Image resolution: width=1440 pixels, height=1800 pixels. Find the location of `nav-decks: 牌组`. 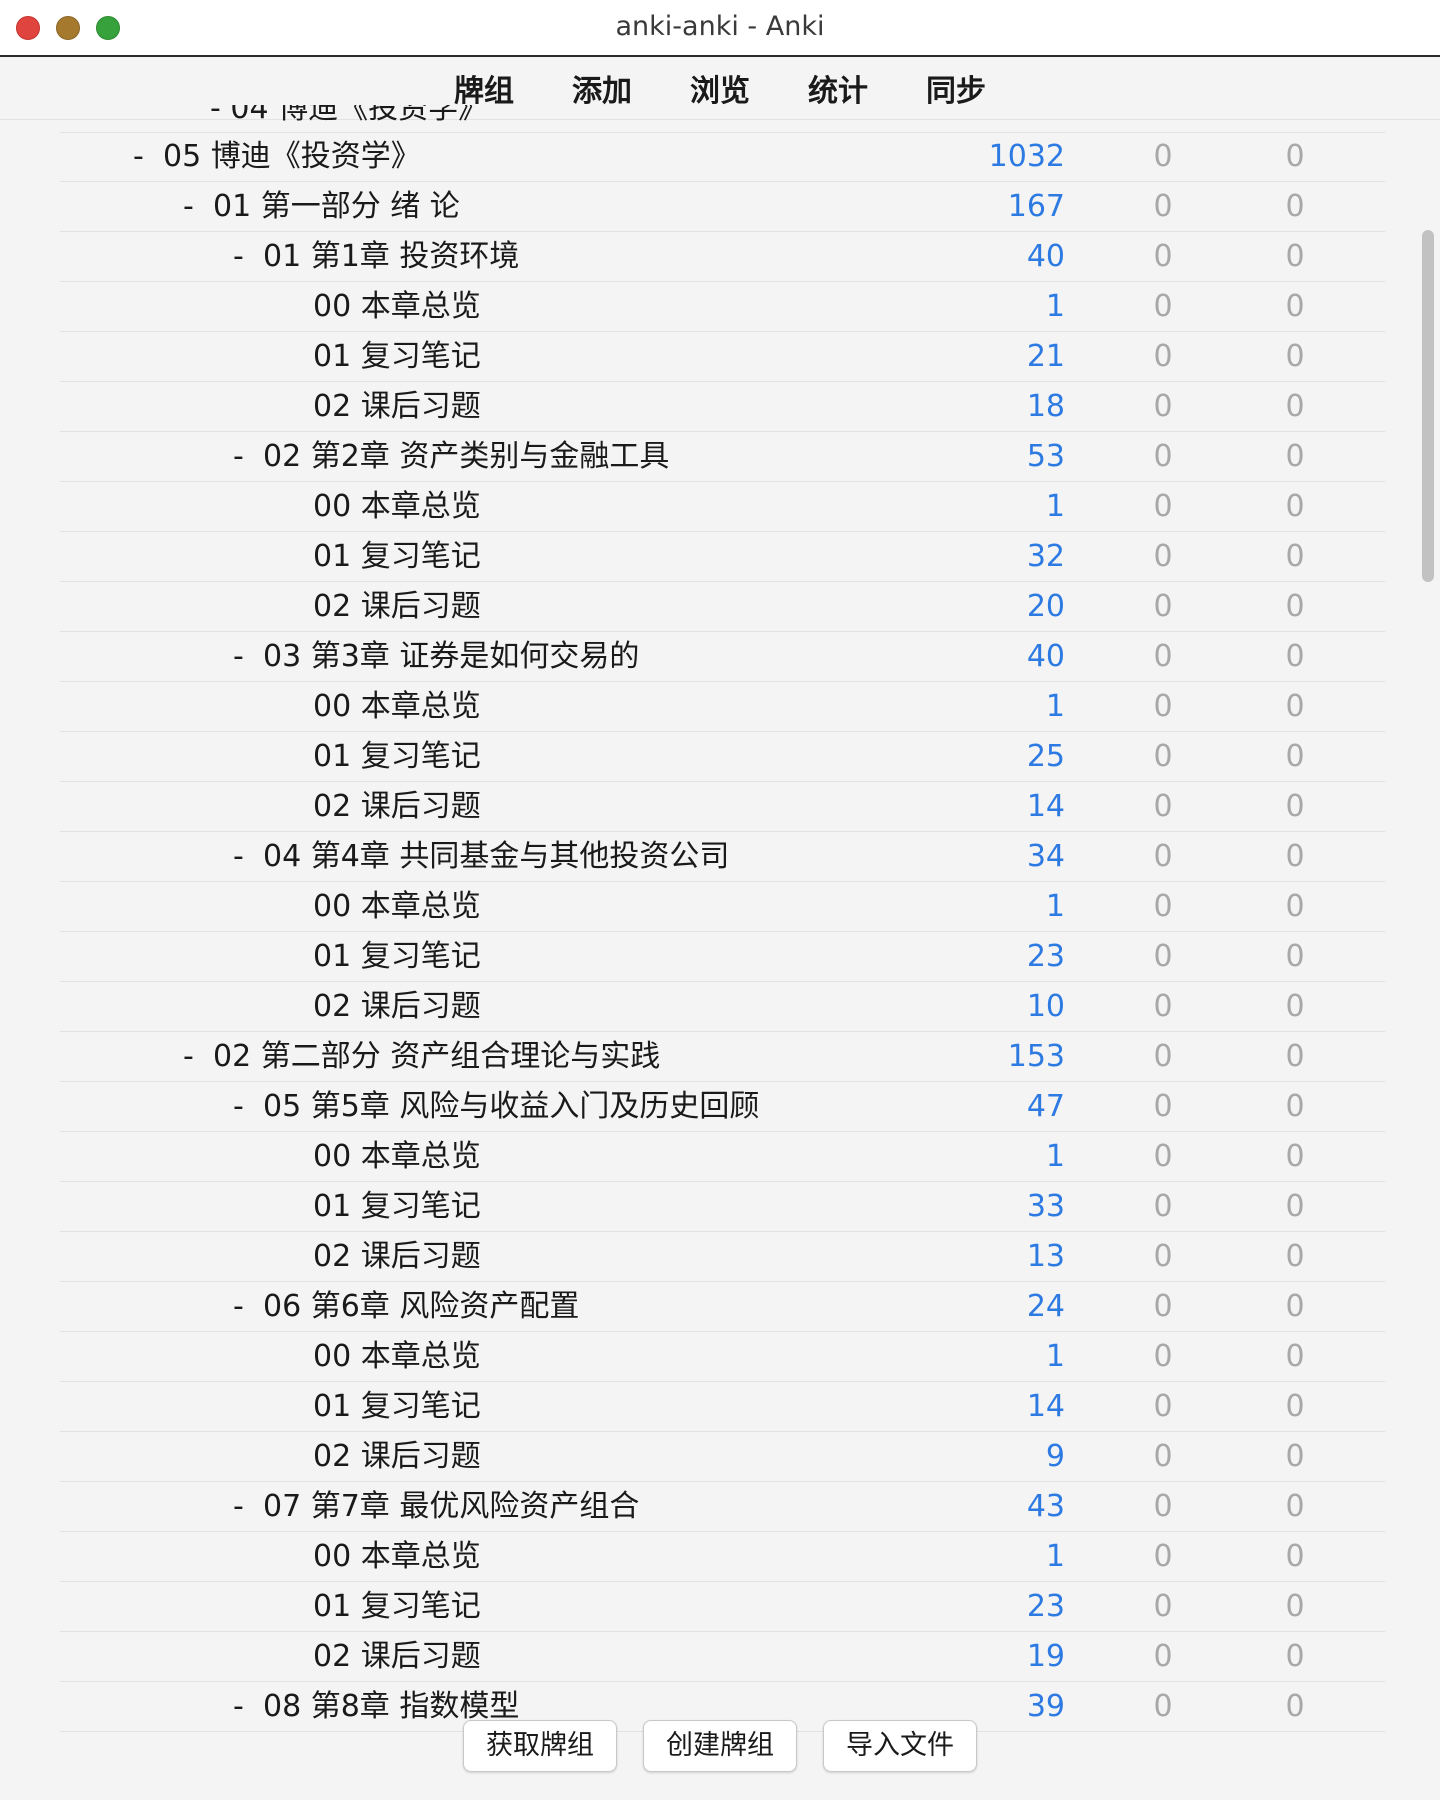

nav-decks: 牌组 is located at coordinates (484, 88).